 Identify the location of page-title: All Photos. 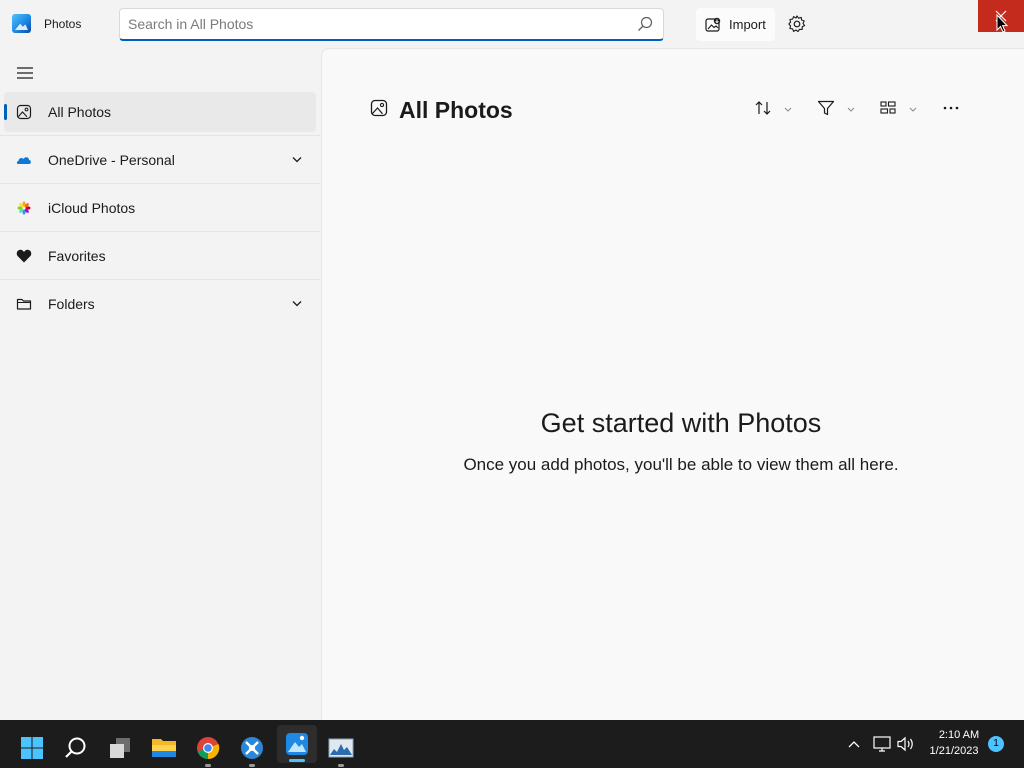
(456, 110).